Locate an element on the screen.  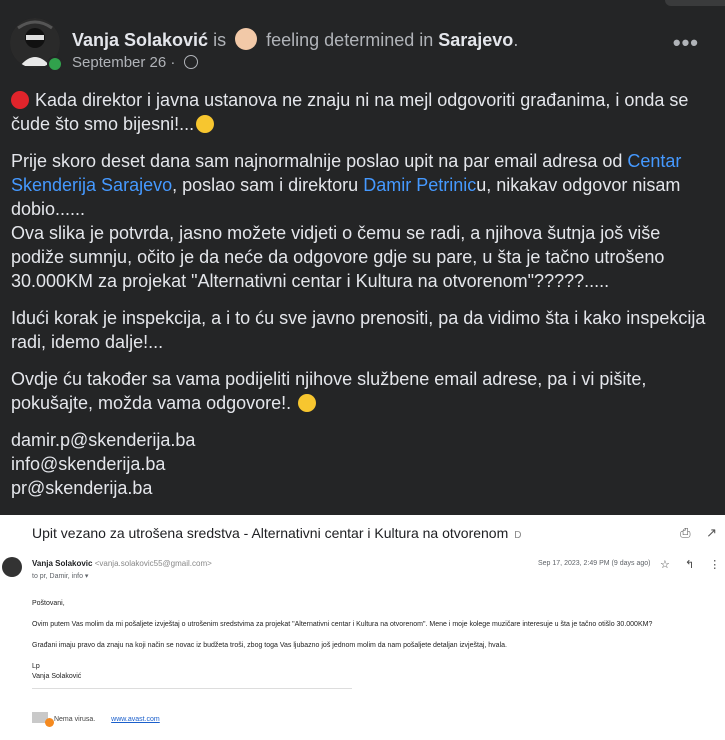
online-status-dot is located at coordinates (55, 64).